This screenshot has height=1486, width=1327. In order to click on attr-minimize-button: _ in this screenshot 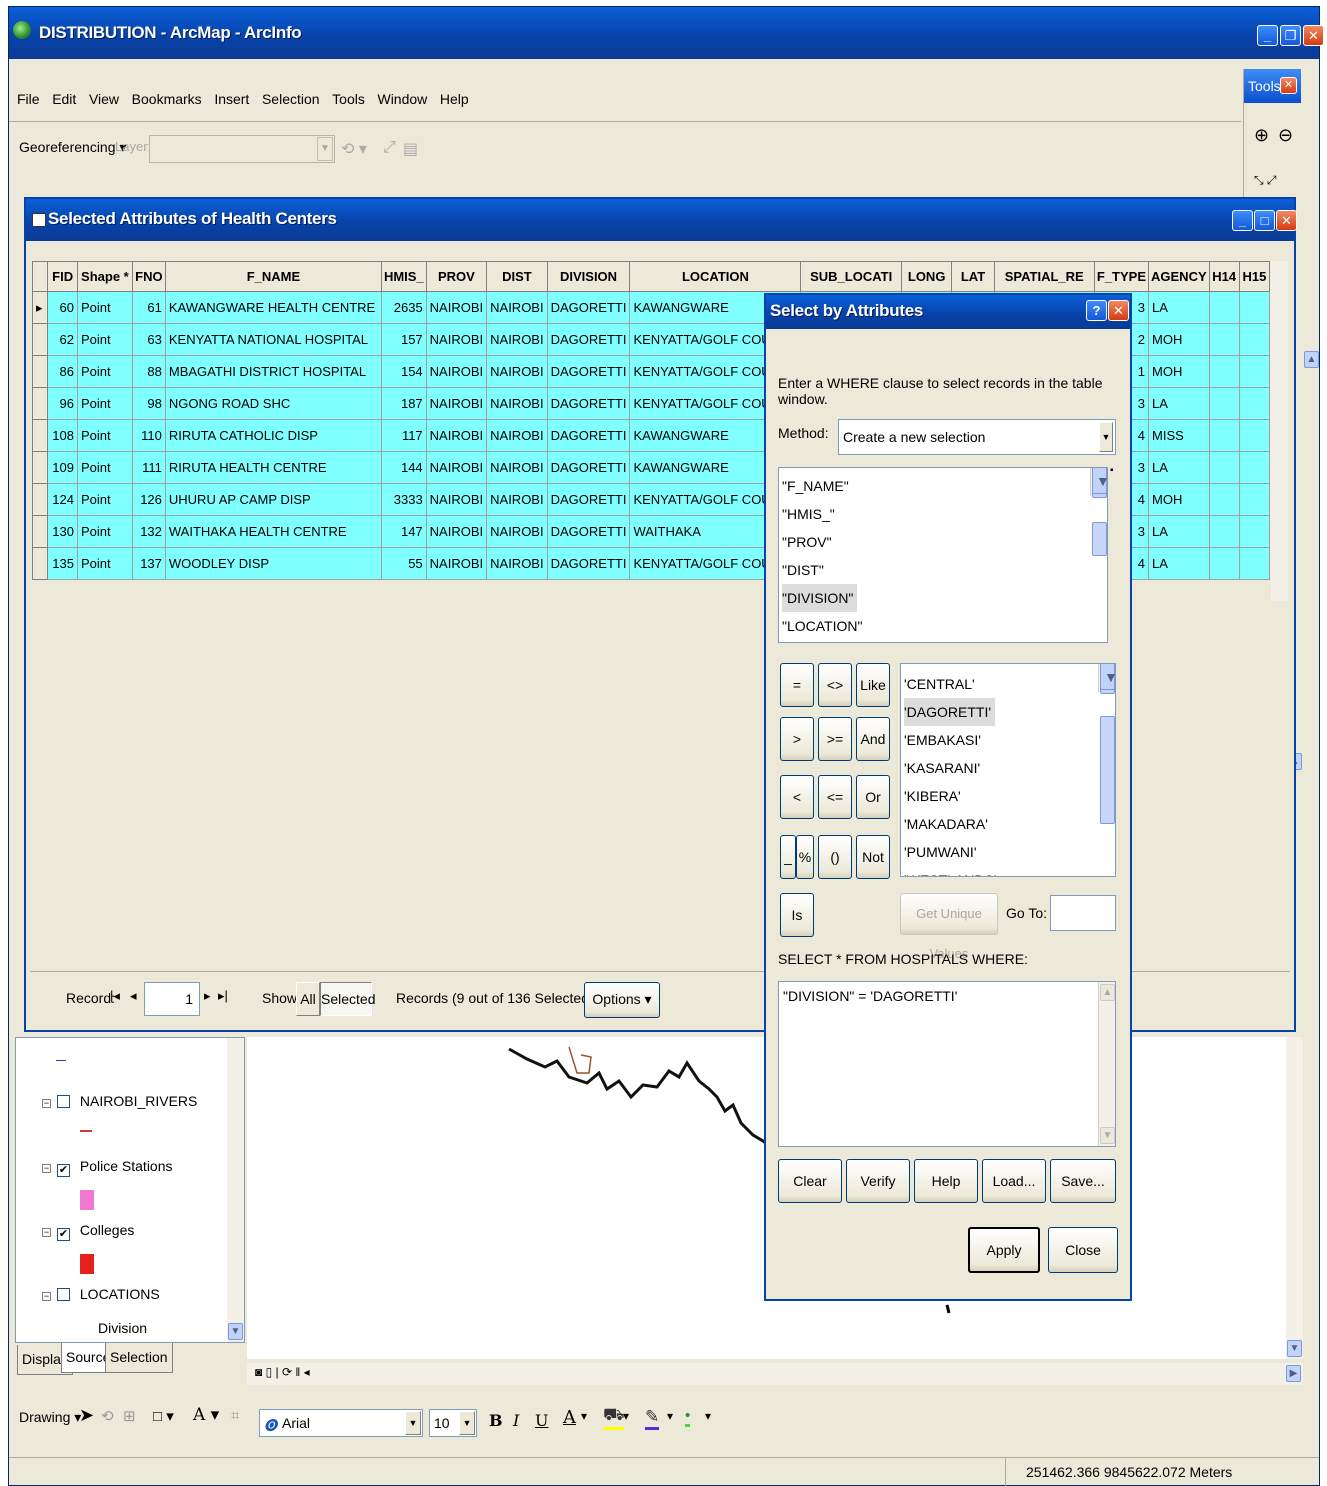, I will do `click(1242, 220)`.